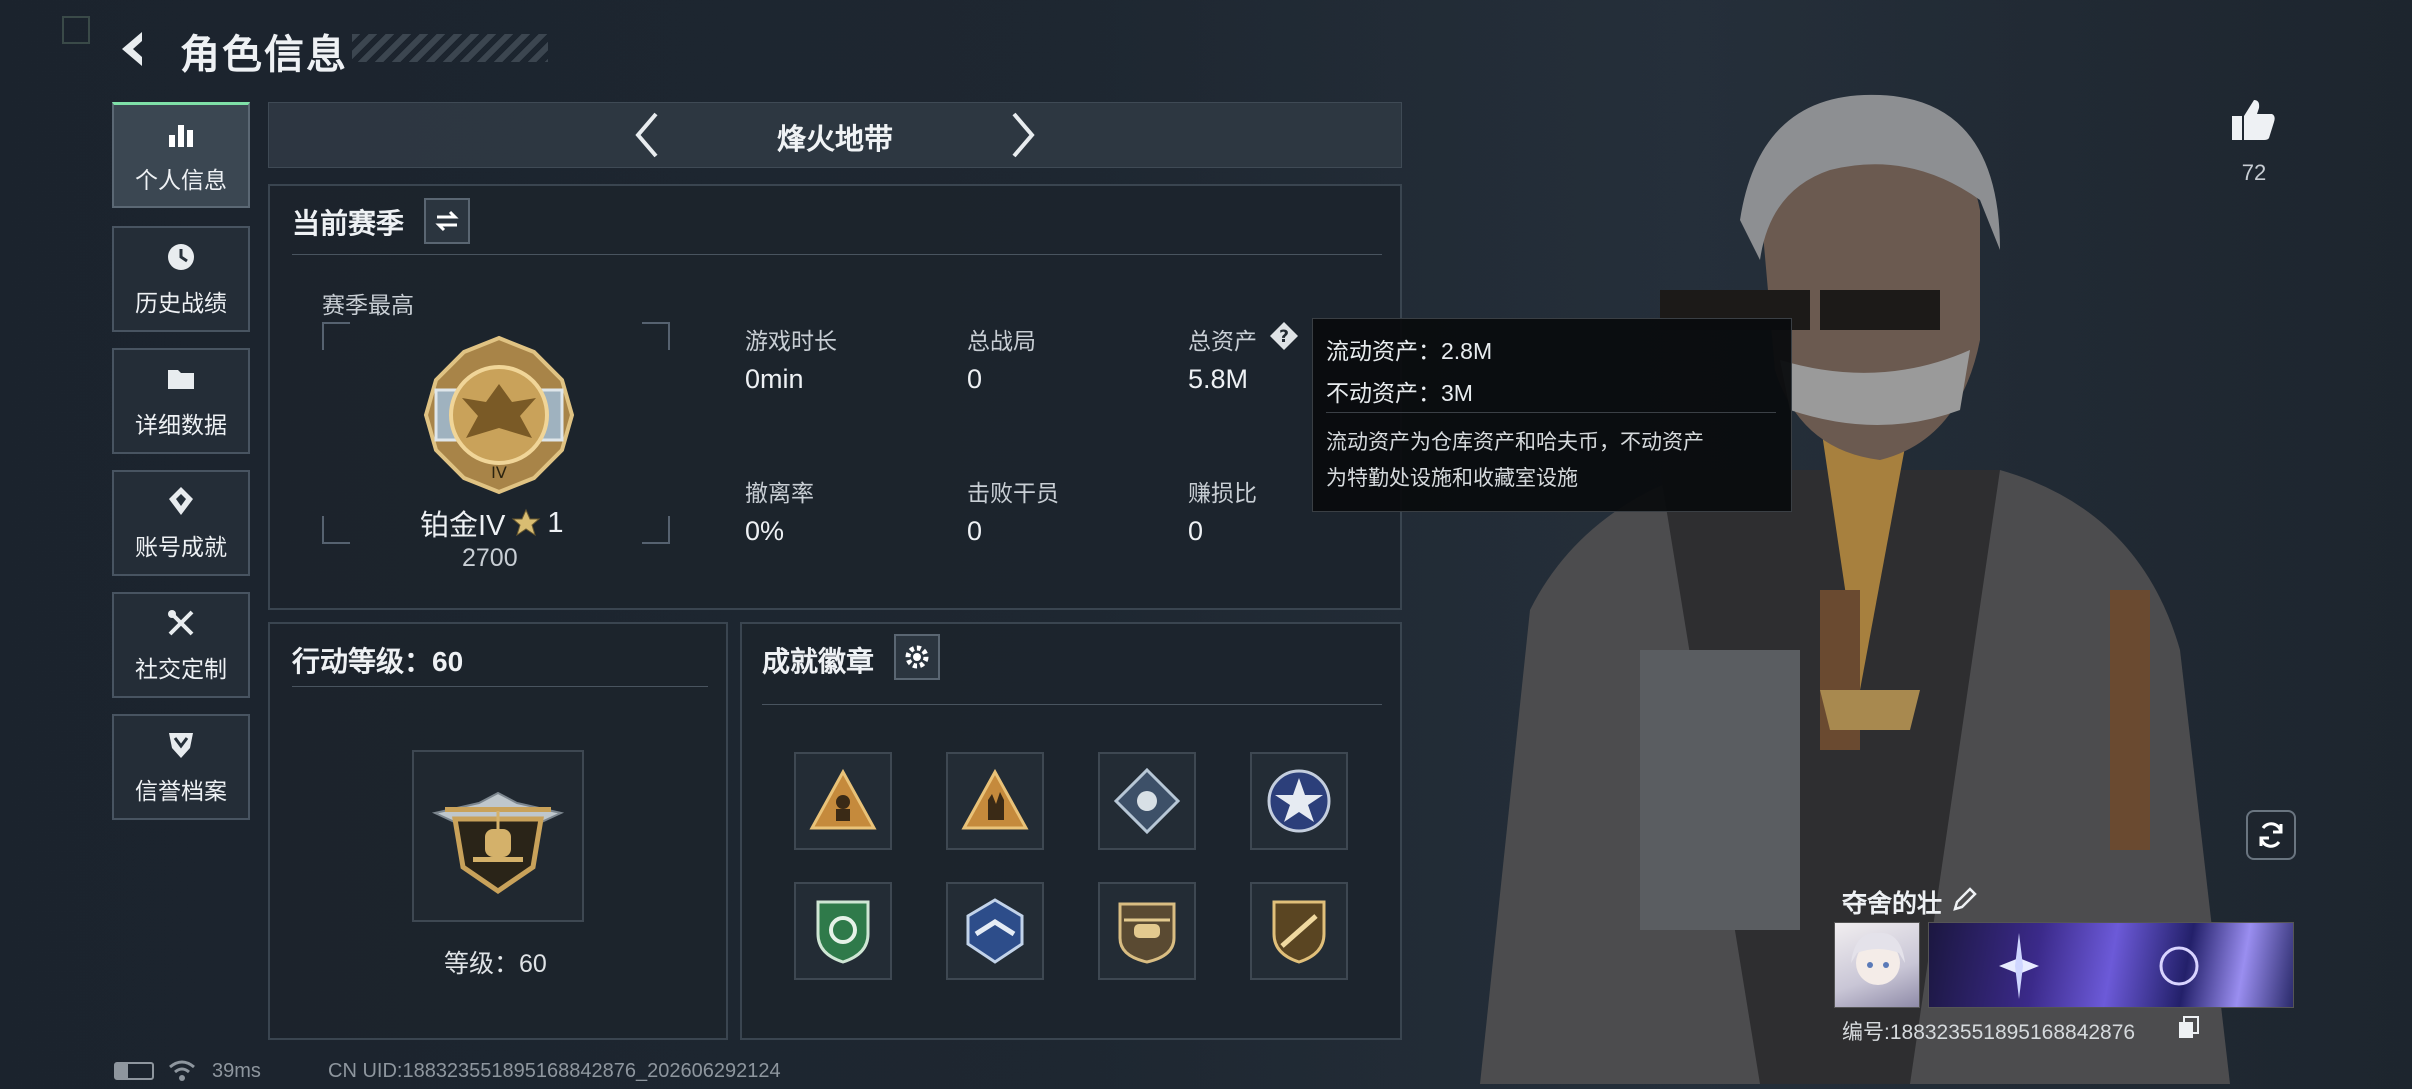 This screenshot has height=1089, width=2412. I want to click on diamond-tactics-badge-icon, so click(1147, 801).